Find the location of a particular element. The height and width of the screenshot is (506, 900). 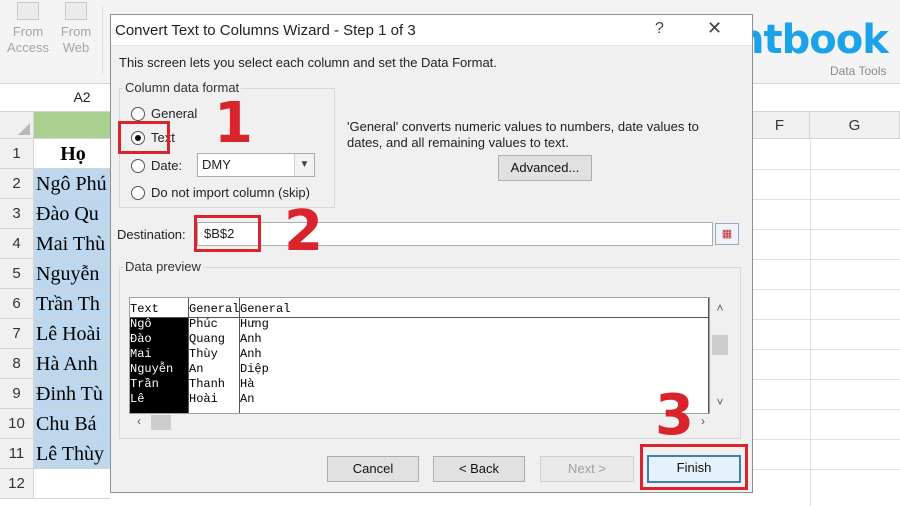

web-icon is located at coordinates (76, 11).